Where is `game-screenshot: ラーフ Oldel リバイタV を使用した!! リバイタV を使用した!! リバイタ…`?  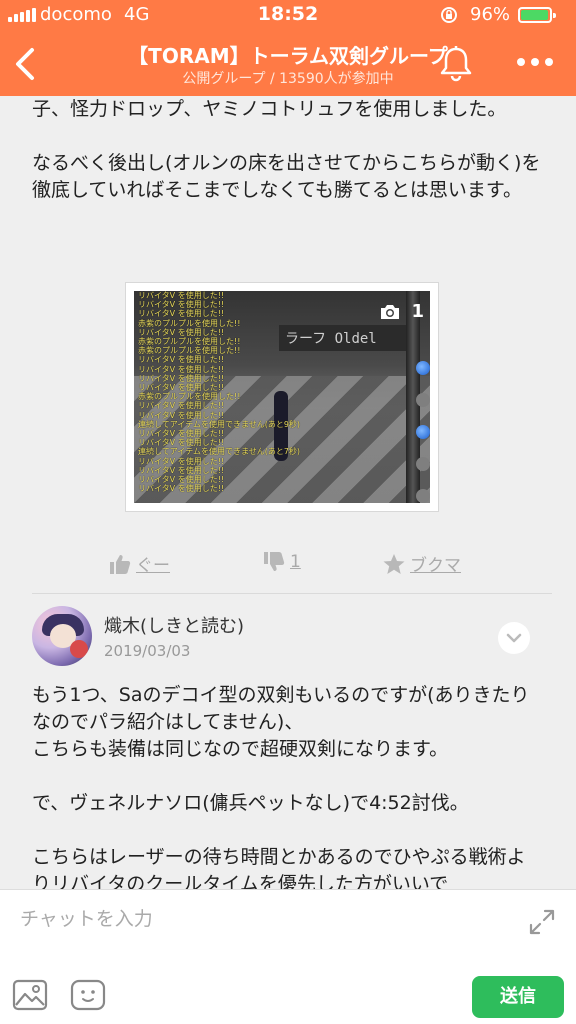 game-screenshot: ラーフ Oldel リバイタV を使用した!! リバイタV を使用した!! リバイタ… is located at coordinates (282, 397).